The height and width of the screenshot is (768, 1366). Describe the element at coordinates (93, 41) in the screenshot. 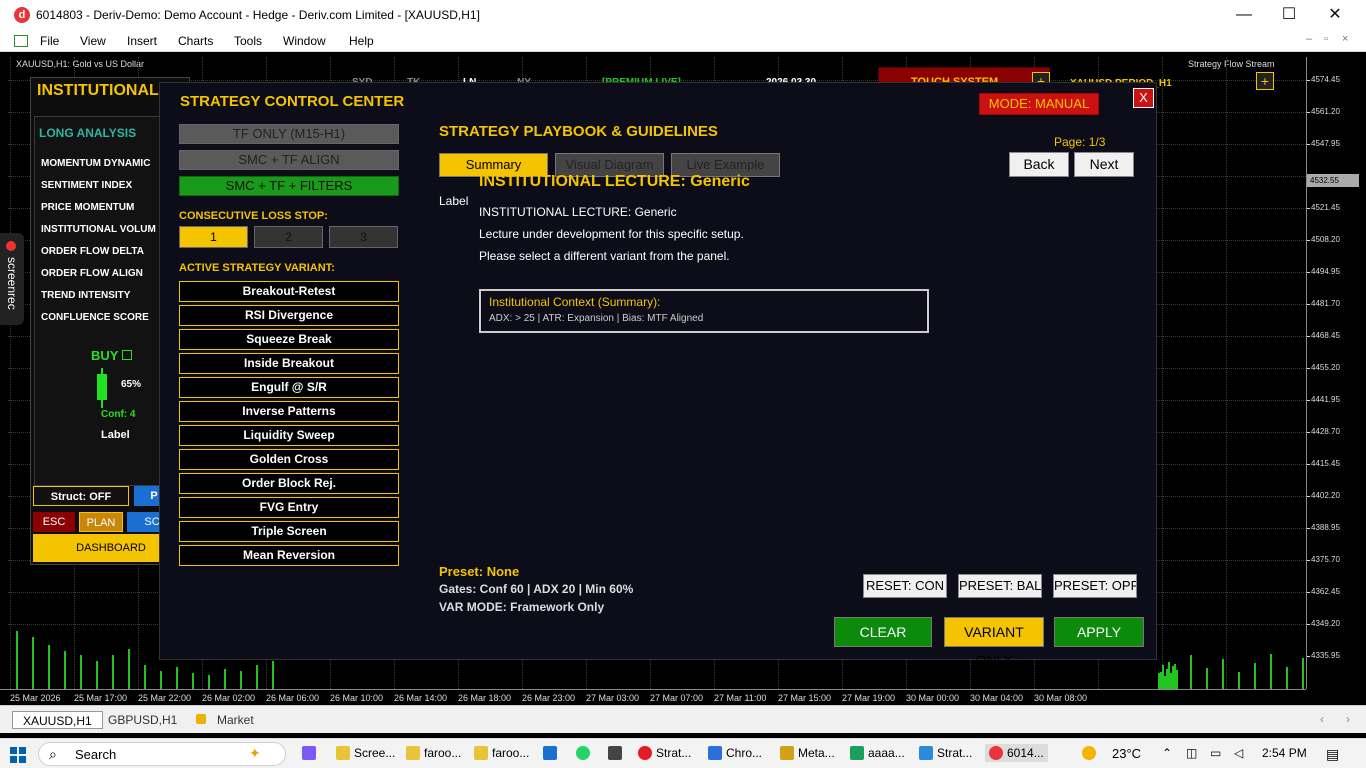

I see `menu-view: View` at that location.